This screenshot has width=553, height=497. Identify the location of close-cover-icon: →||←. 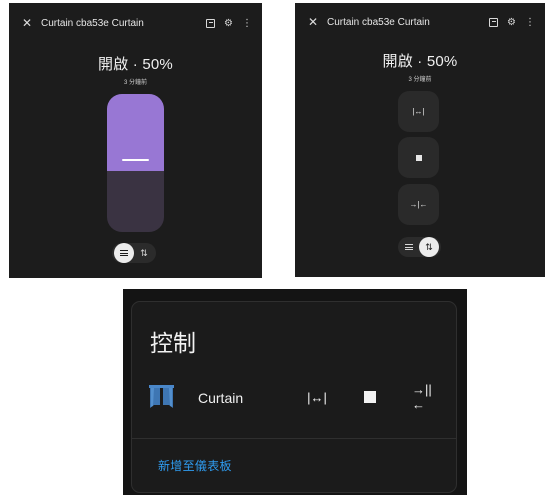
(422, 397).